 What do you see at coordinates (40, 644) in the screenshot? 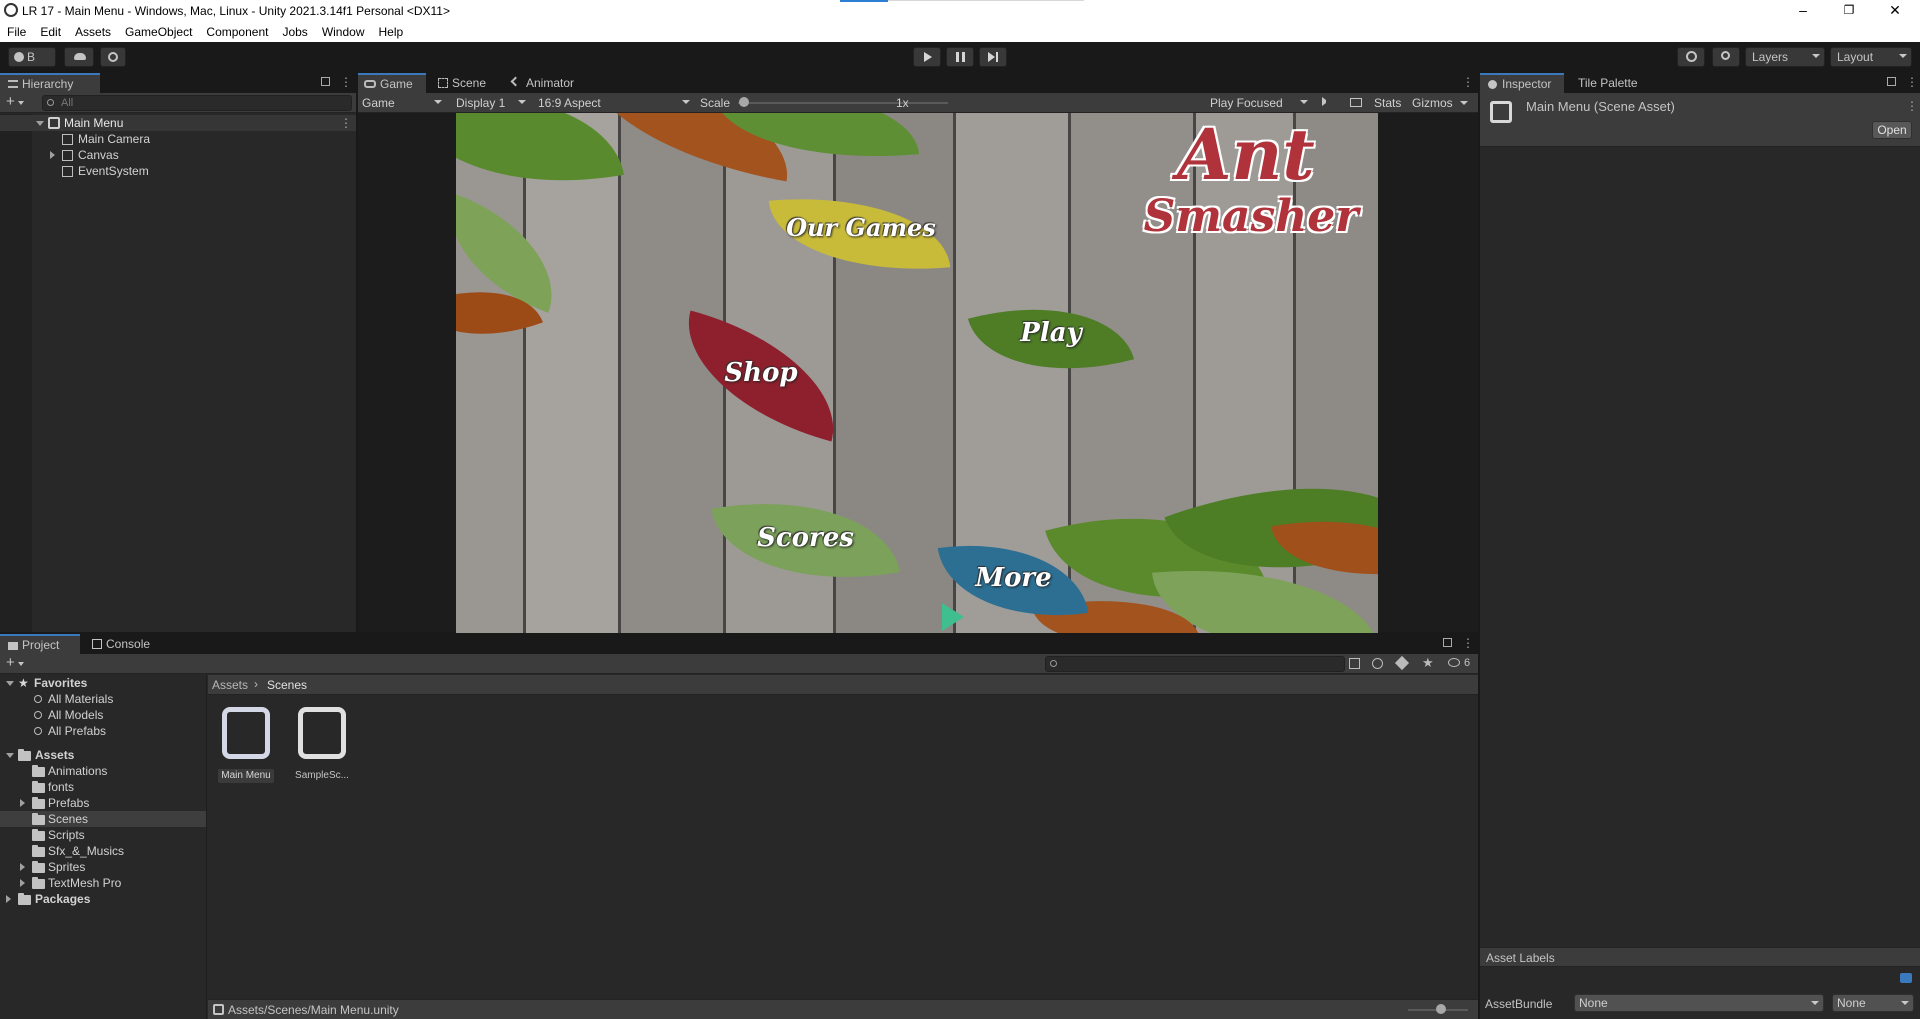
I see `tab-project: Project` at bounding box center [40, 644].